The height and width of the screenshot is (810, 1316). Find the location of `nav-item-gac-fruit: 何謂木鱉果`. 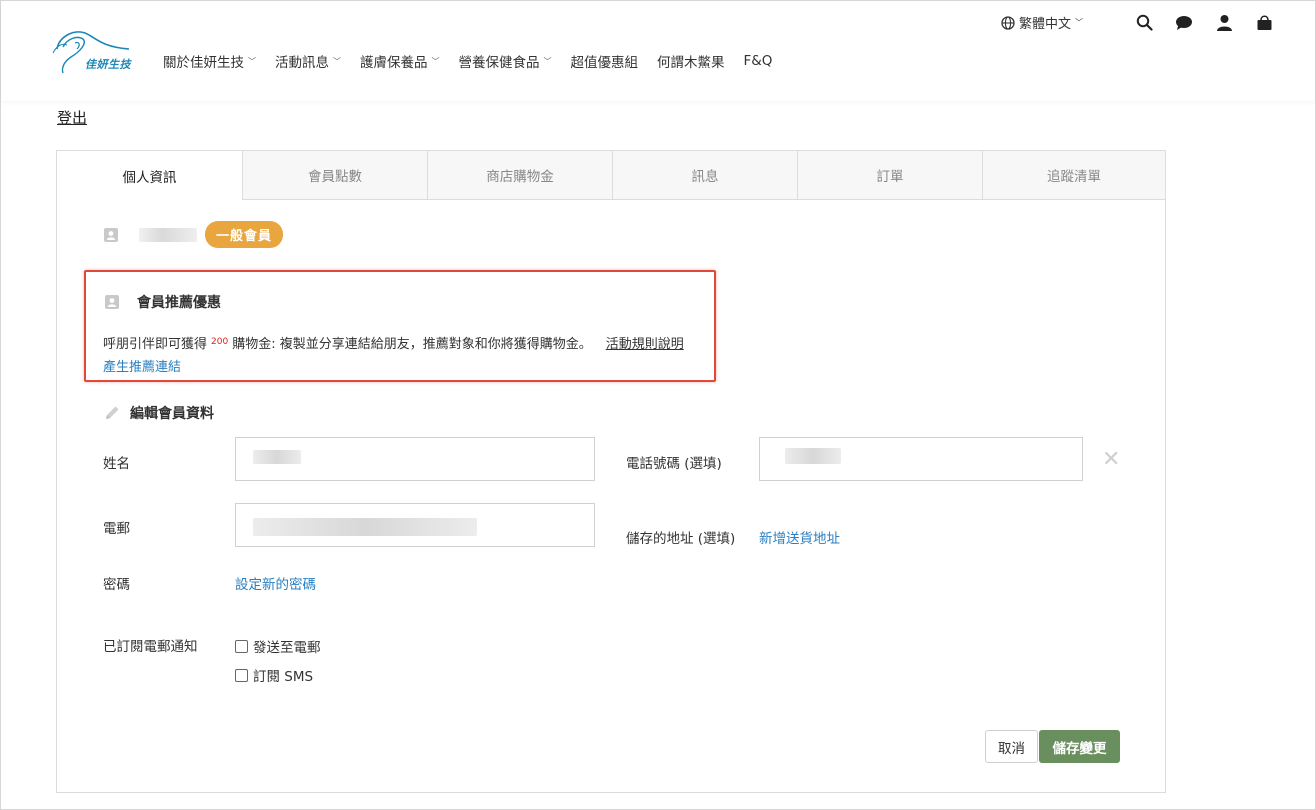

nav-item-gac-fruit: 何謂木鱉果 is located at coordinates (691, 61).